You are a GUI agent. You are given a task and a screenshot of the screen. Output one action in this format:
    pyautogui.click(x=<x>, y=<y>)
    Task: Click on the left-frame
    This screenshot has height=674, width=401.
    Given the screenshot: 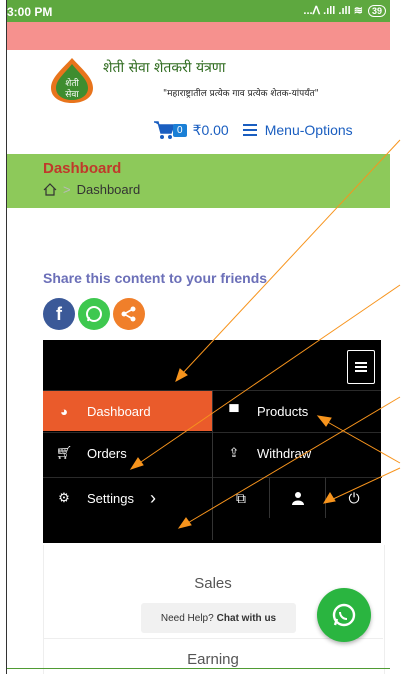 What is the action you would take?
    pyautogui.click(x=3, y=337)
    